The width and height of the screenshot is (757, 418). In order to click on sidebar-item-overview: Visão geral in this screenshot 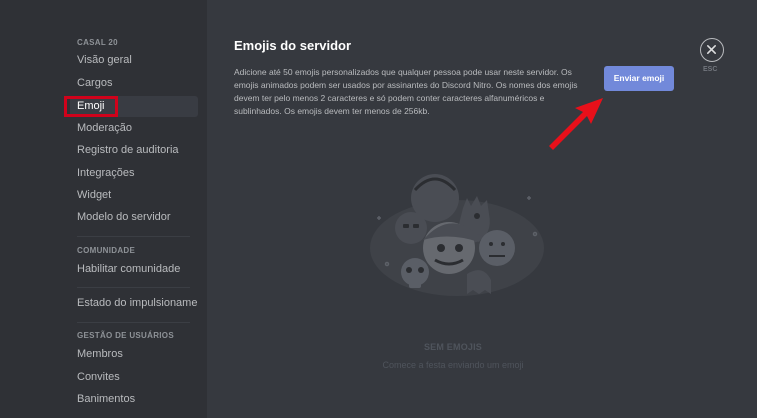, I will do `click(134, 60)`.